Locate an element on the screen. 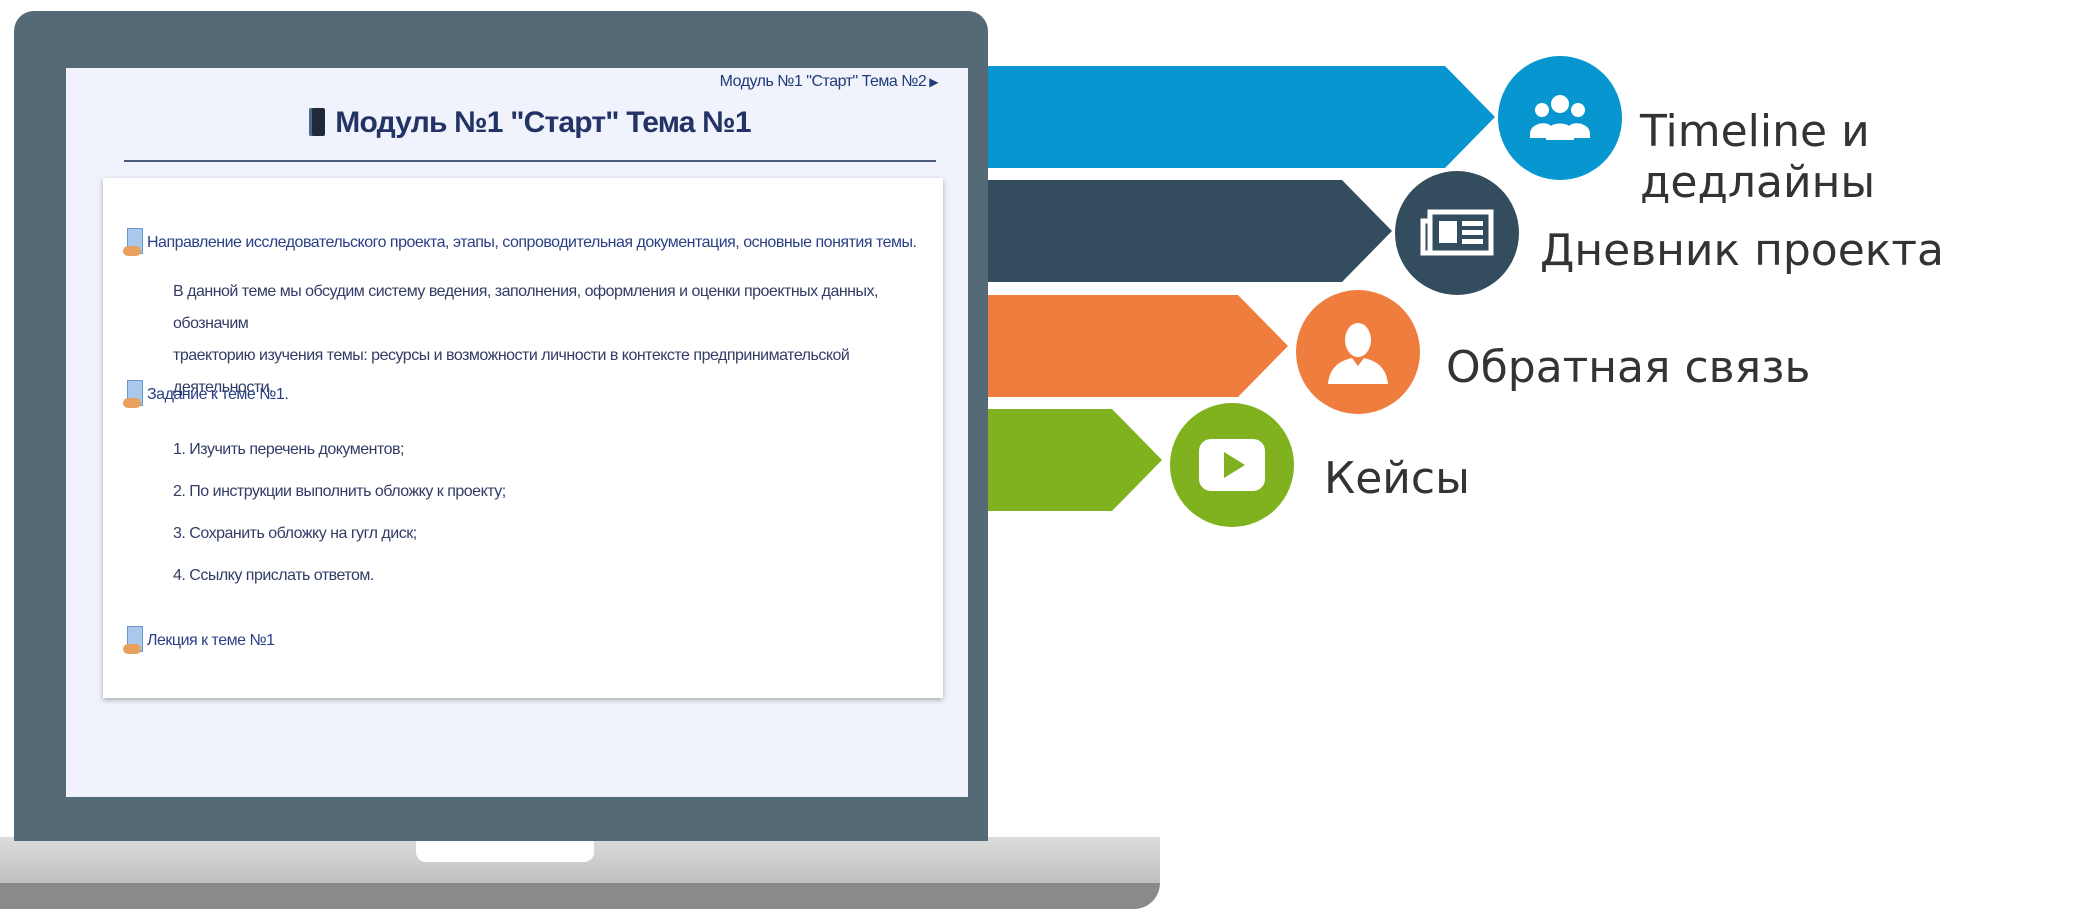  section-item: Лекция к теме №1 is located at coordinates (199, 640).